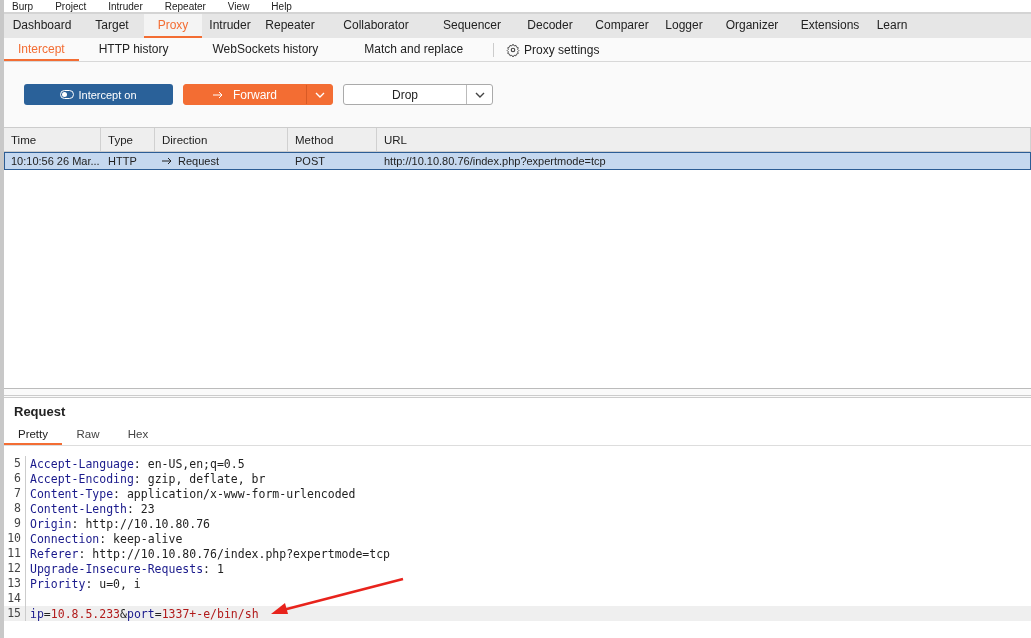 Image resolution: width=1031 pixels, height=638 pixels. I want to click on code-line: Upgrade-Insecure-Requests: 1, so click(126, 568).